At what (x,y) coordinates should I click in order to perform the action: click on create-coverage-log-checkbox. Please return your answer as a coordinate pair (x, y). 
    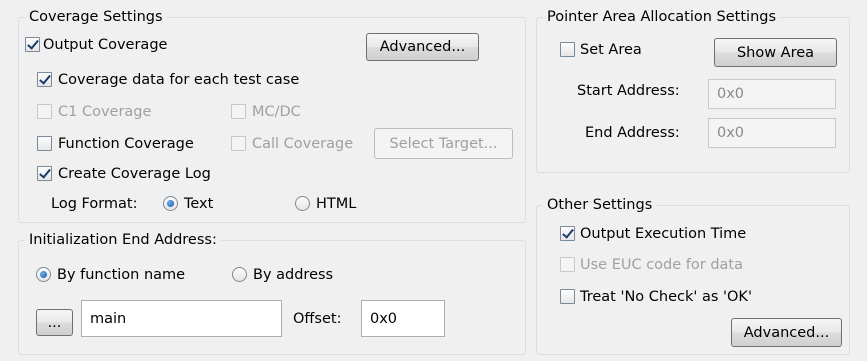
    Looking at the image, I should click on (44, 173).